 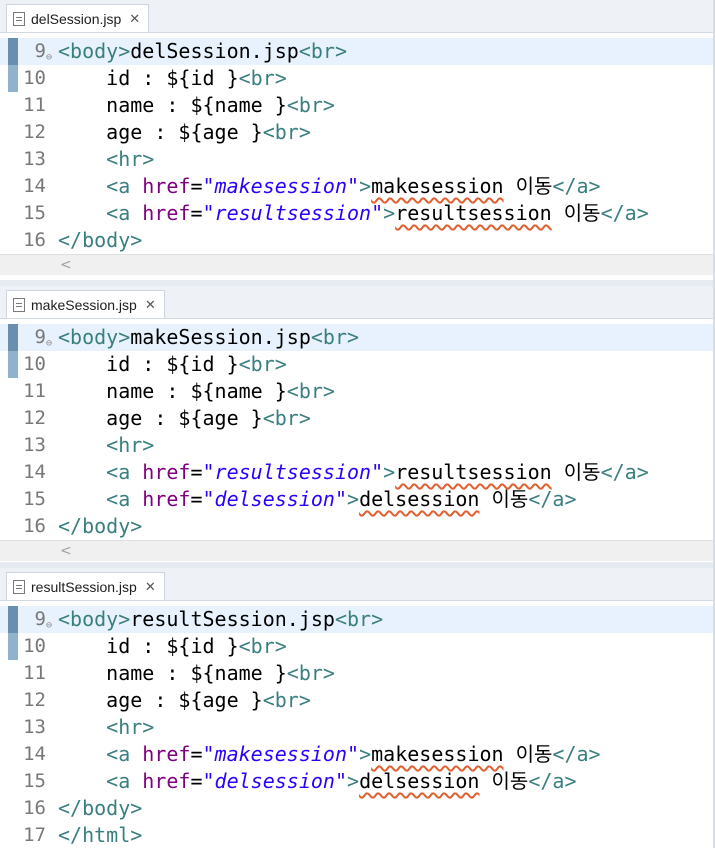 What do you see at coordinates (275, 781) in the screenshot?
I see `attribute-value: "delsession"` at bounding box center [275, 781].